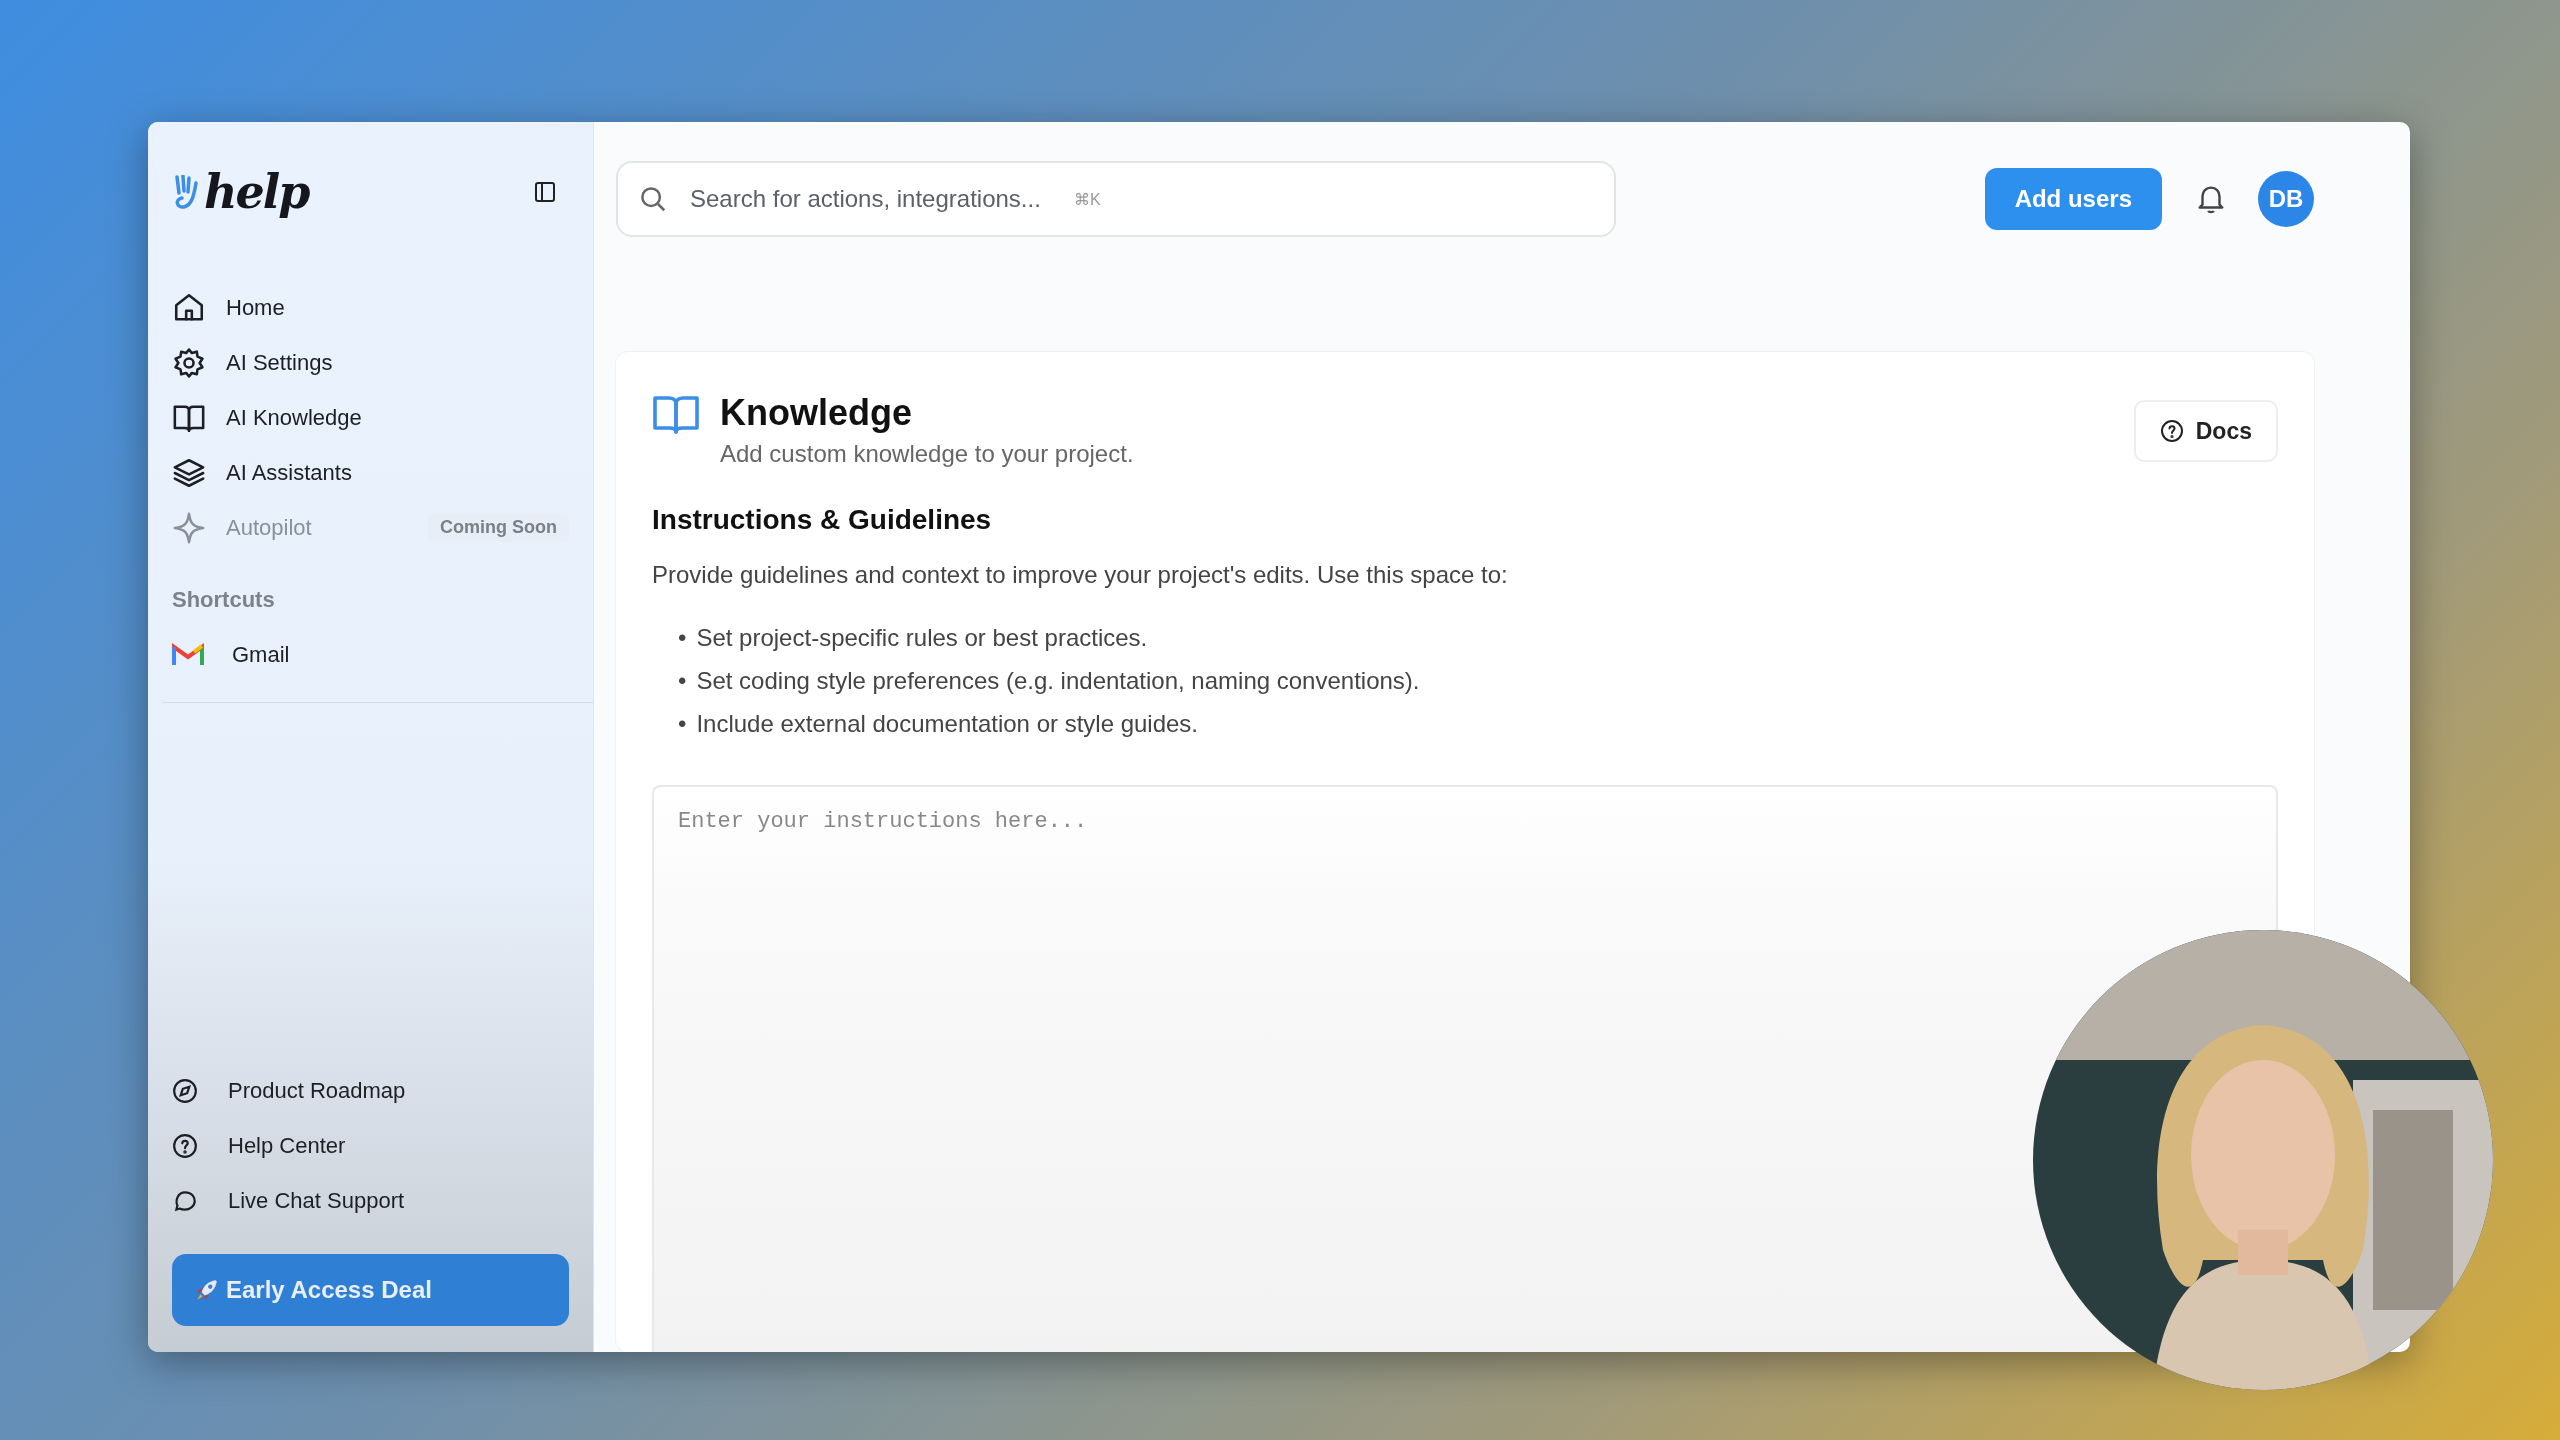  Describe the element at coordinates (370, 1290) in the screenshot. I see `early-access-button: Early Access Deal` at that location.